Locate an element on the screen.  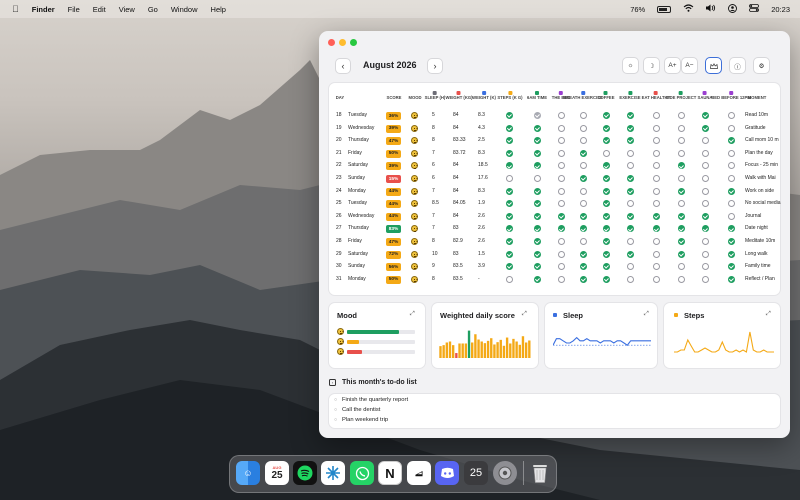
table-row: 19 Wednesday 39% 8 84 4.3 Gratitude is located at coordinates (555, 128).